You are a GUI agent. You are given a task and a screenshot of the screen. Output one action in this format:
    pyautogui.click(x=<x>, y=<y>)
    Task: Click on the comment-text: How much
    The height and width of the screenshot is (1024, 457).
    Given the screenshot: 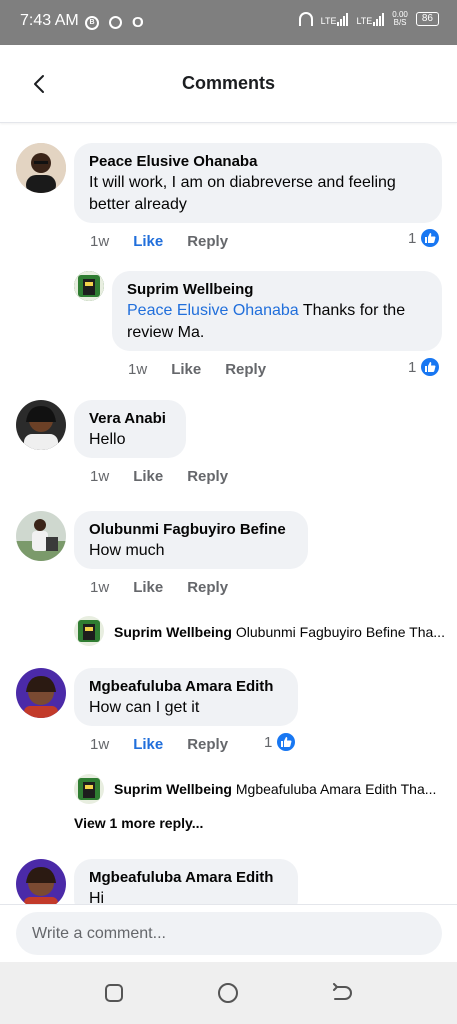 What is the action you would take?
    pyautogui.click(x=127, y=550)
    